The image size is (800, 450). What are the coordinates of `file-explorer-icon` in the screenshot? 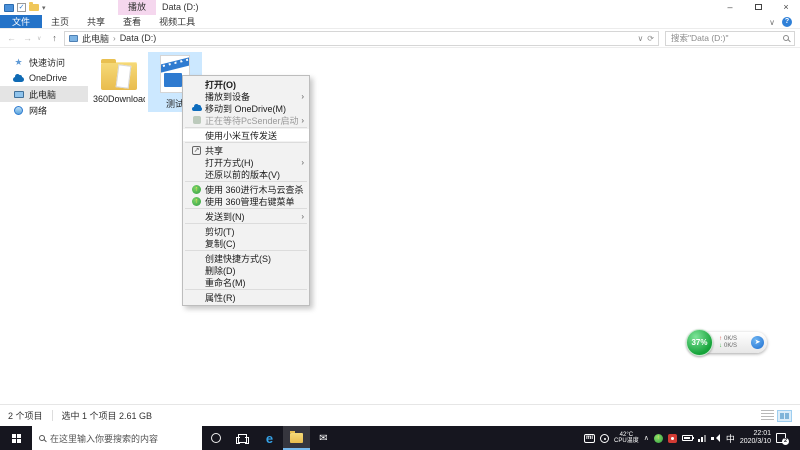 It's located at (296, 437).